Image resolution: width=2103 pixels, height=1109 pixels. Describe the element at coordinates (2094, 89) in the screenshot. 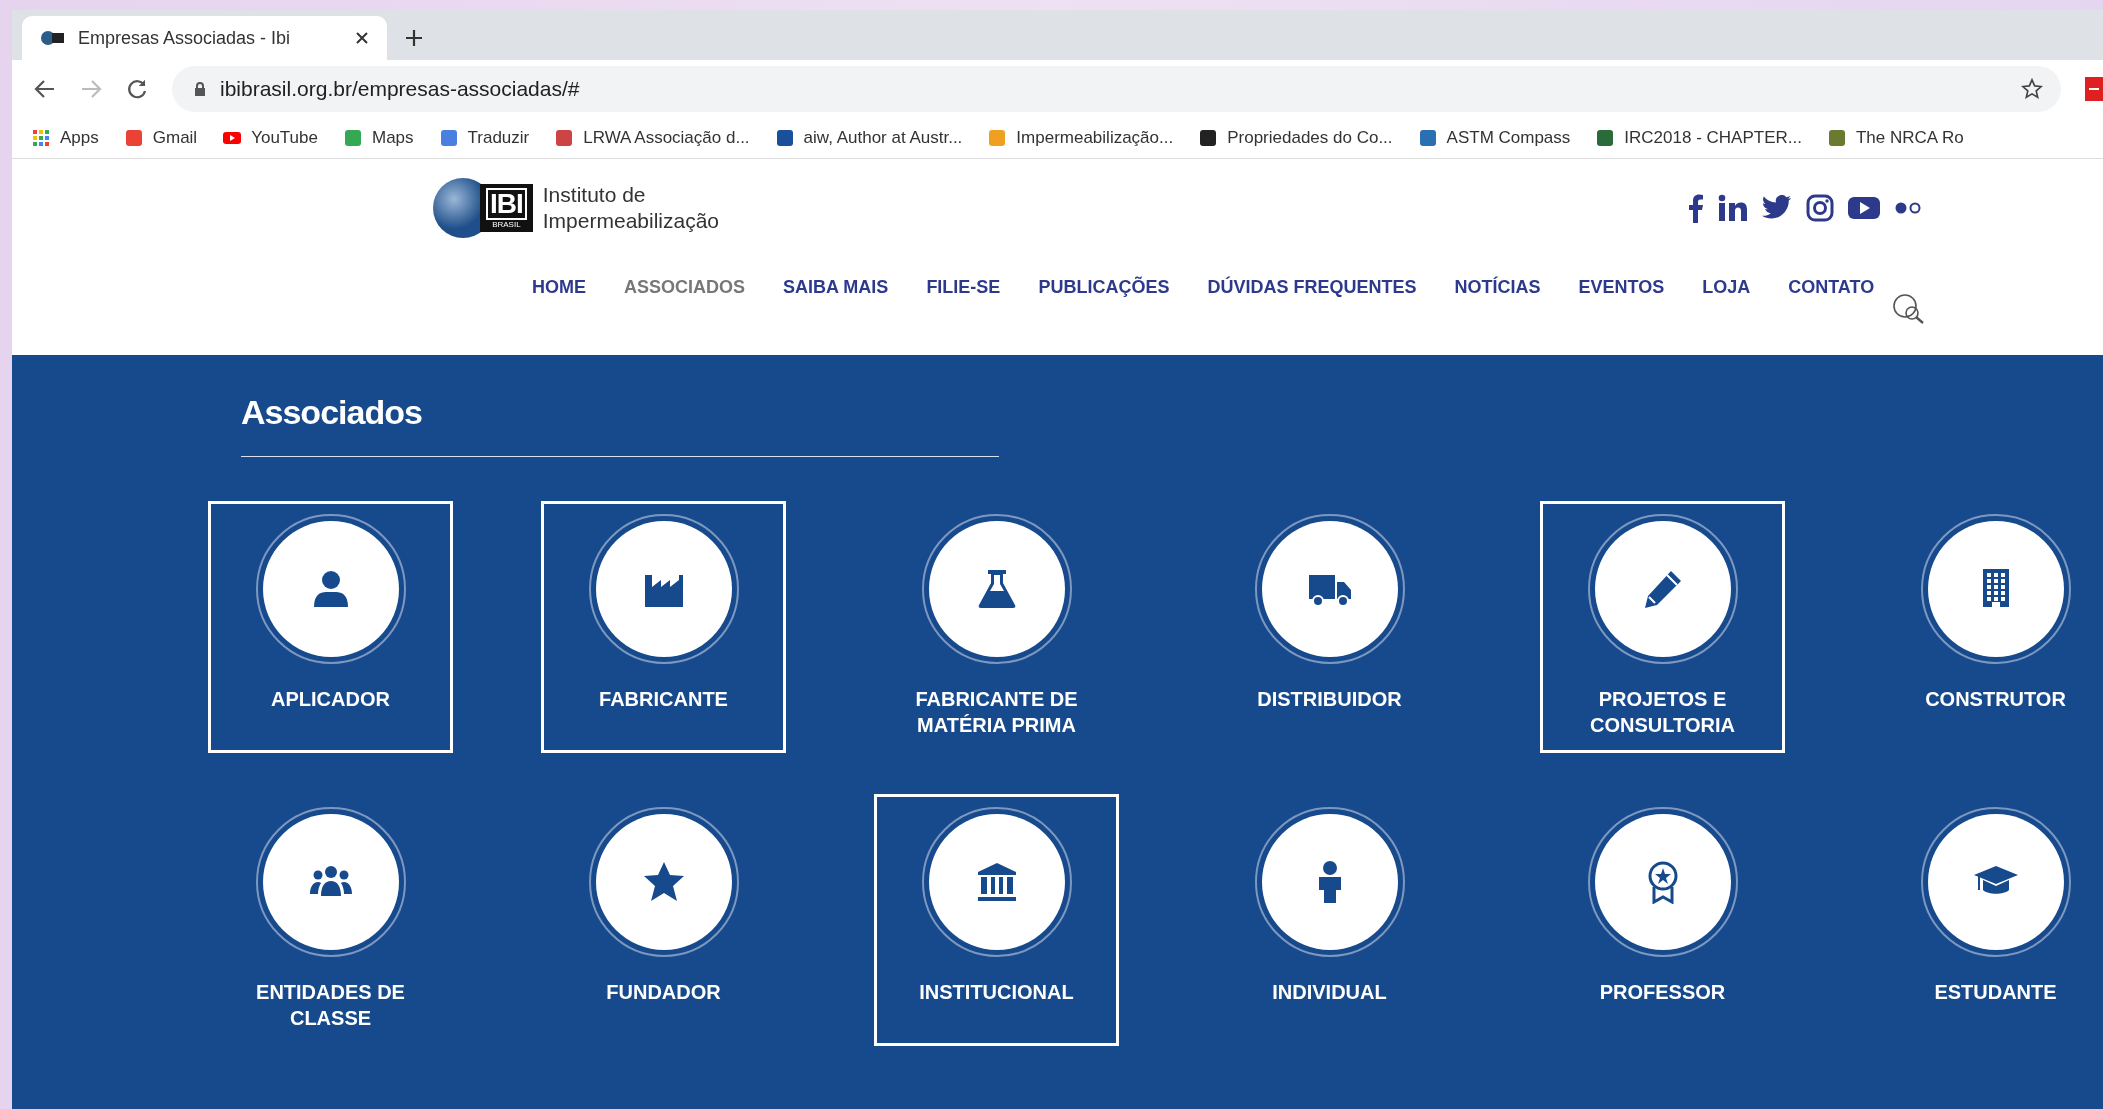

I see `extension-icon` at that location.